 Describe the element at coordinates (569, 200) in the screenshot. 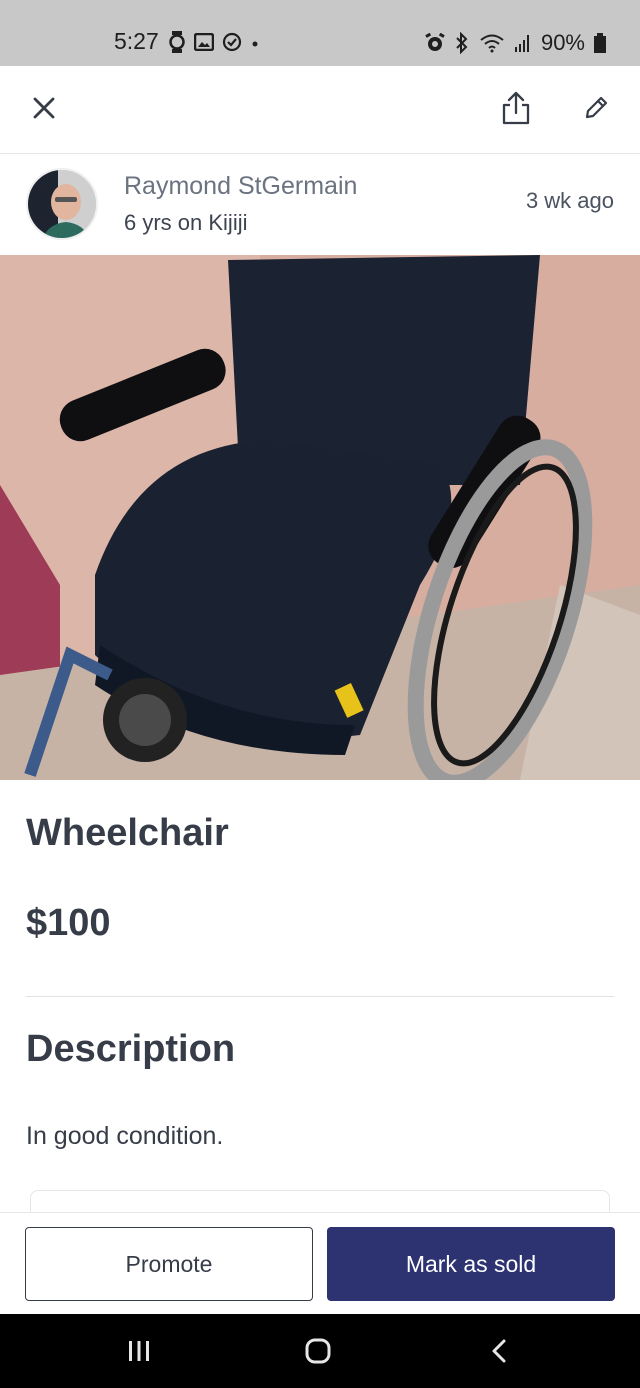

I see `posted-time: 3 wk ago` at that location.